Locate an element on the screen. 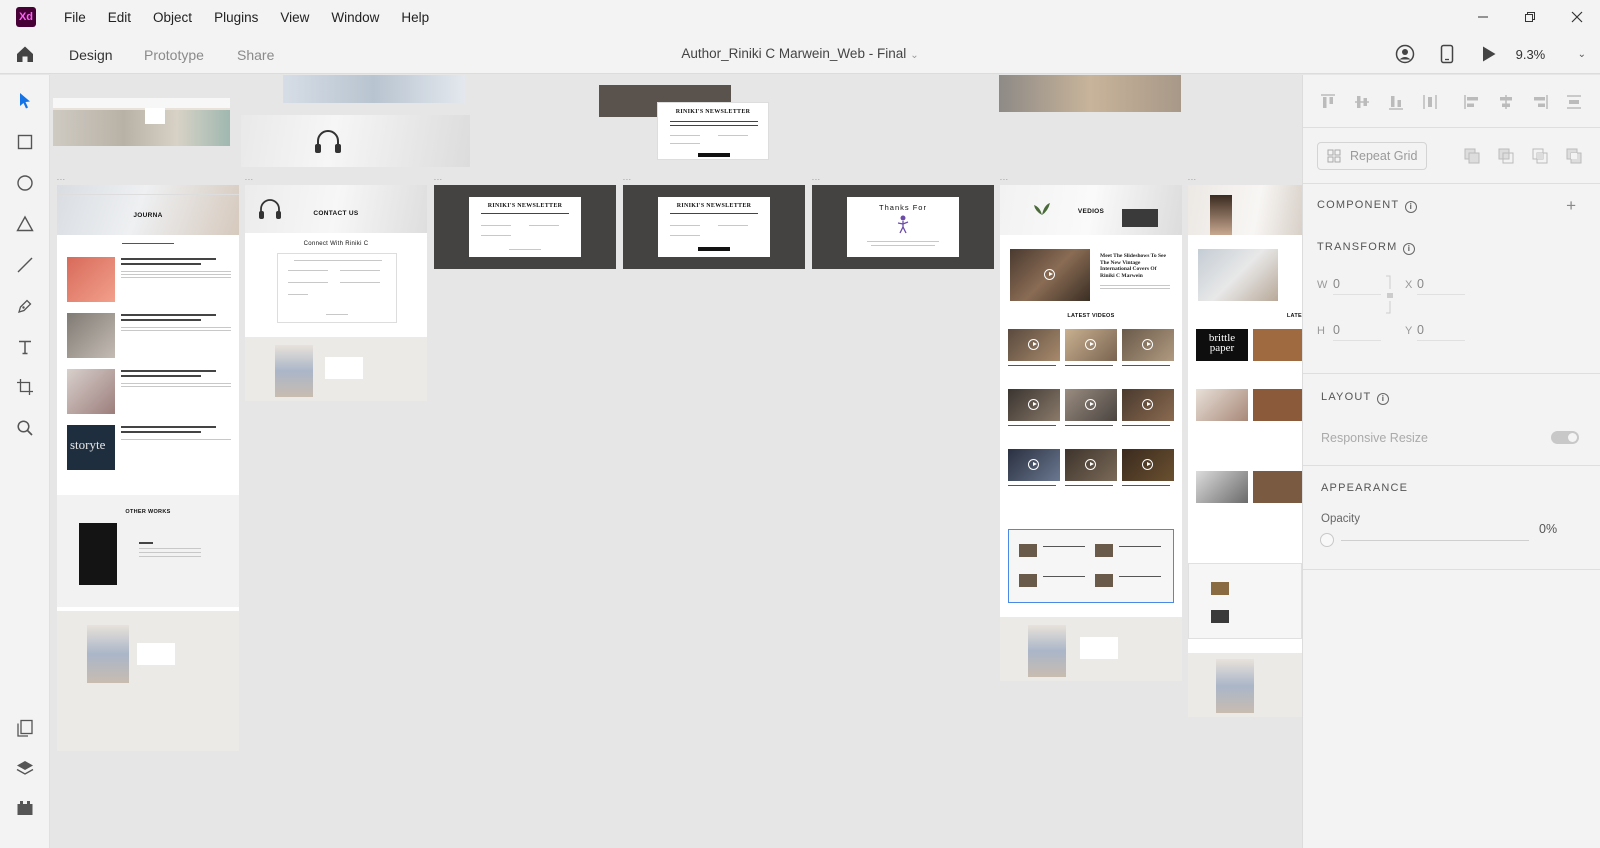 The width and height of the screenshot is (1600, 848). menu-help: Help is located at coordinates (415, 17).